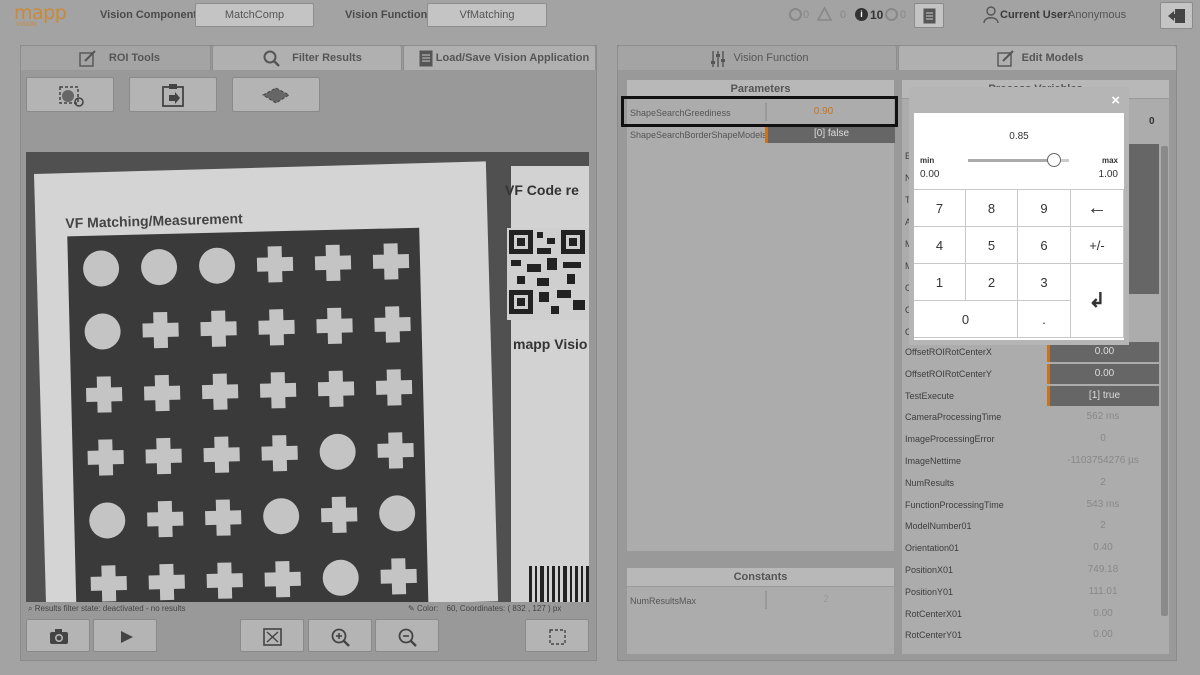  Describe the element at coordinates (966, 319) in the screenshot. I see `key-0: 0` at that location.